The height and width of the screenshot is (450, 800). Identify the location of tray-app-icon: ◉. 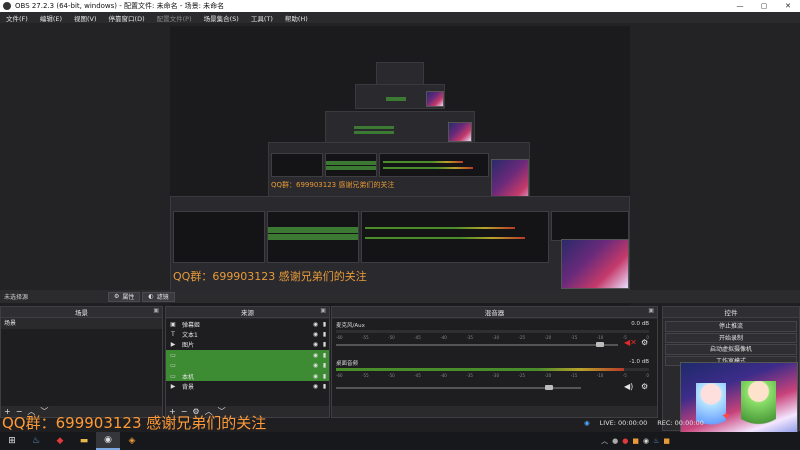
(646, 441).